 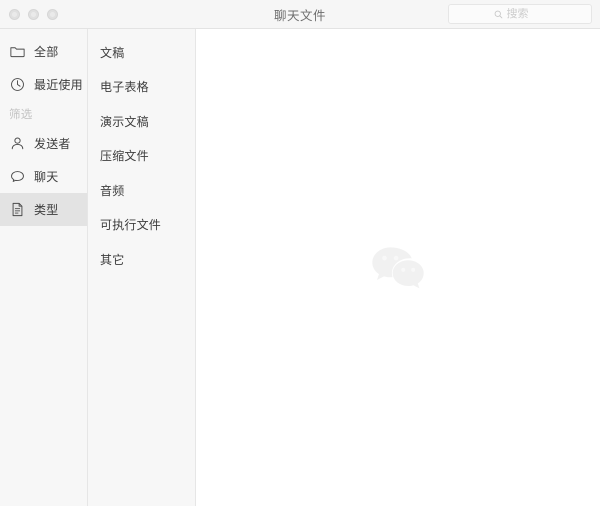 I want to click on clock-icon, so click(x=17, y=84).